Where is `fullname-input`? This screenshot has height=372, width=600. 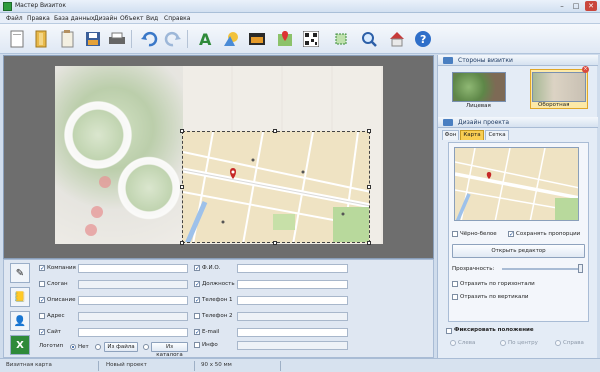
fullname-input is located at coordinates (292, 268).